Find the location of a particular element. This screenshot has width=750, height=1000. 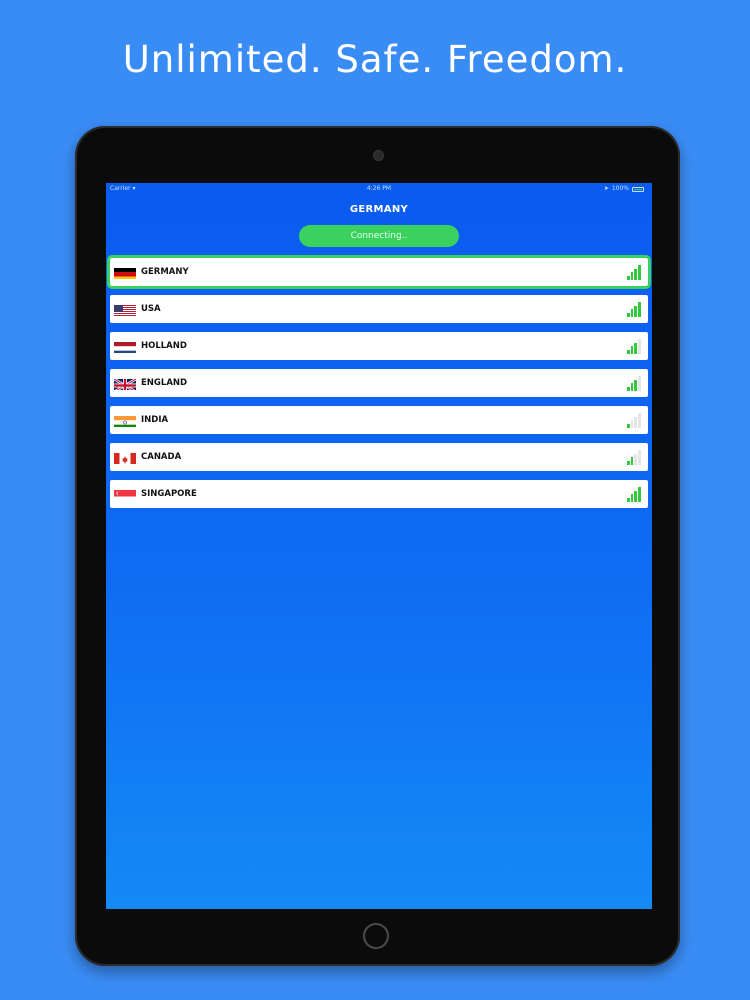

country-label: SINGAPORE is located at coordinates (169, 494).